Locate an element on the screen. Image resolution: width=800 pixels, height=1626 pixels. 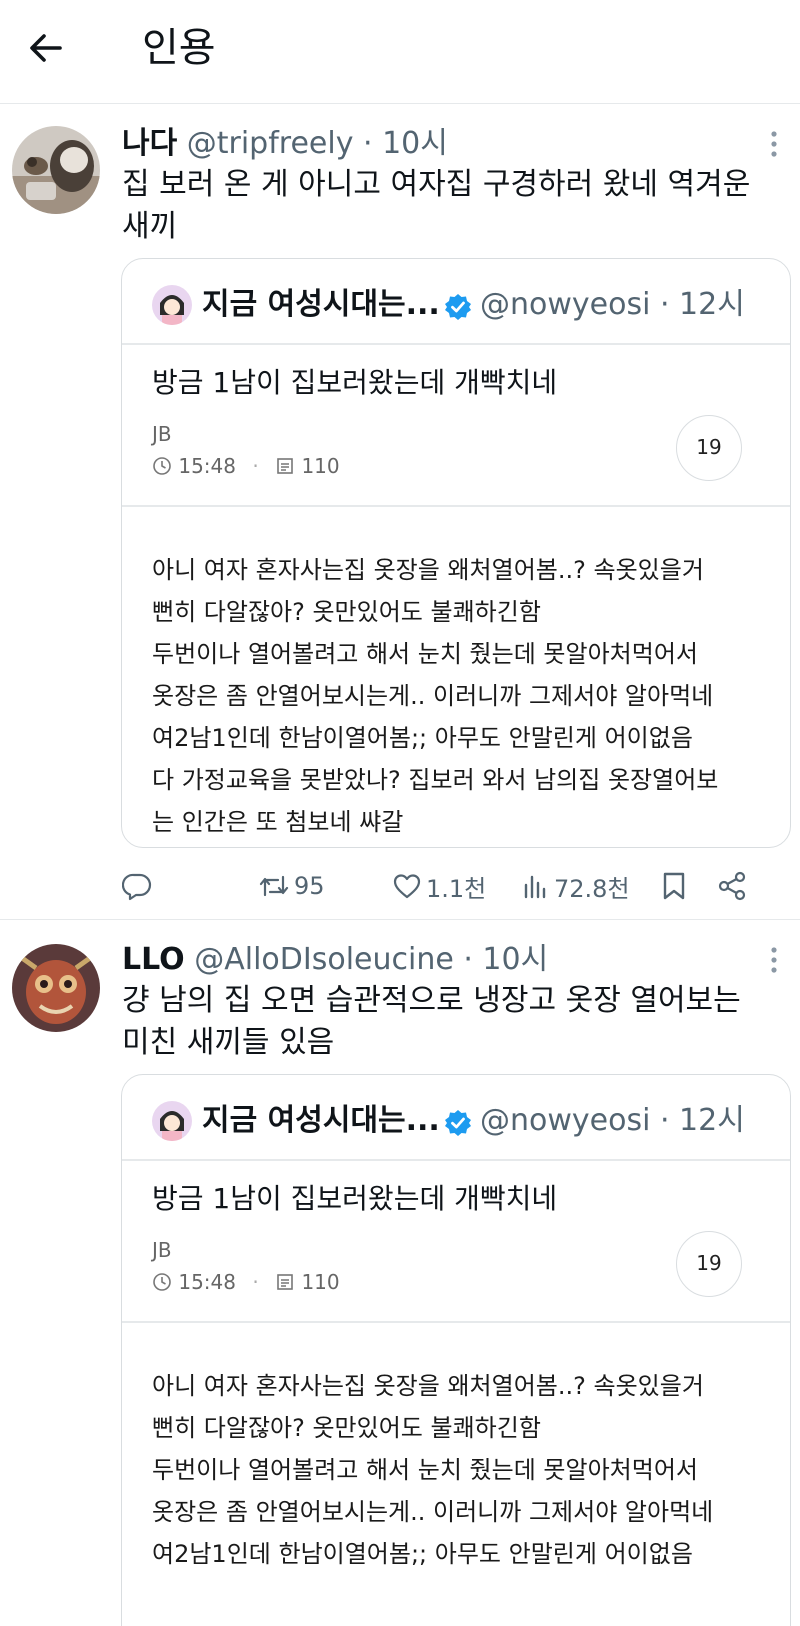
top-bar: 인용 is located at coordinates (400, 52).